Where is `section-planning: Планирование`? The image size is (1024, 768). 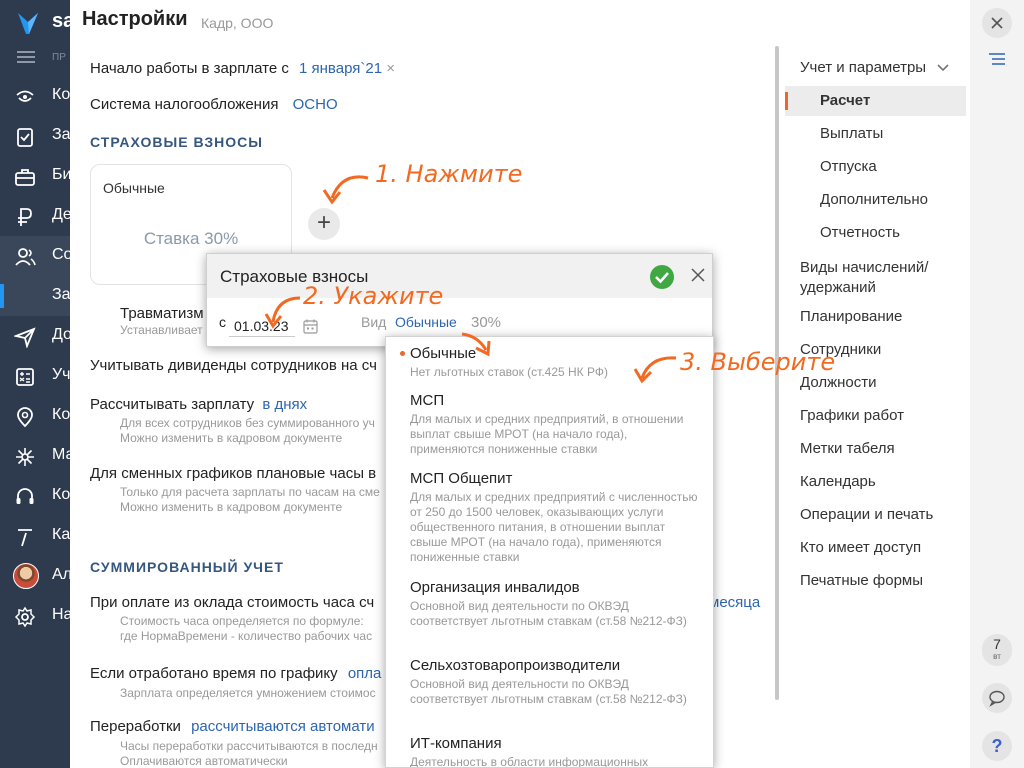
section-planning: Планирование is located at coordinates (851, 317).